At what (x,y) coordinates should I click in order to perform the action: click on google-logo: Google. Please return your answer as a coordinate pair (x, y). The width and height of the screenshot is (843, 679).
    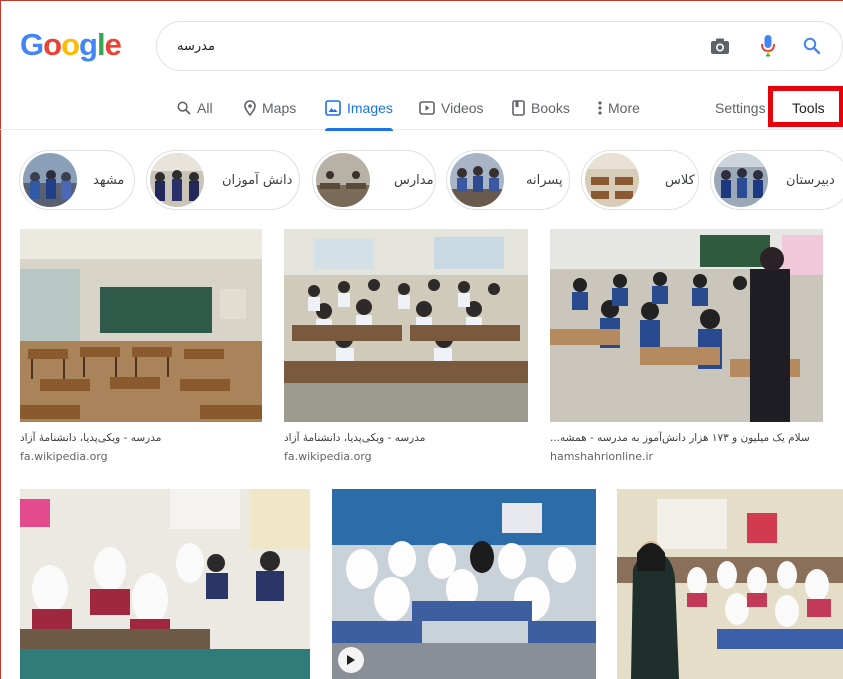
    Looking at the image, I should click on (71, 45).